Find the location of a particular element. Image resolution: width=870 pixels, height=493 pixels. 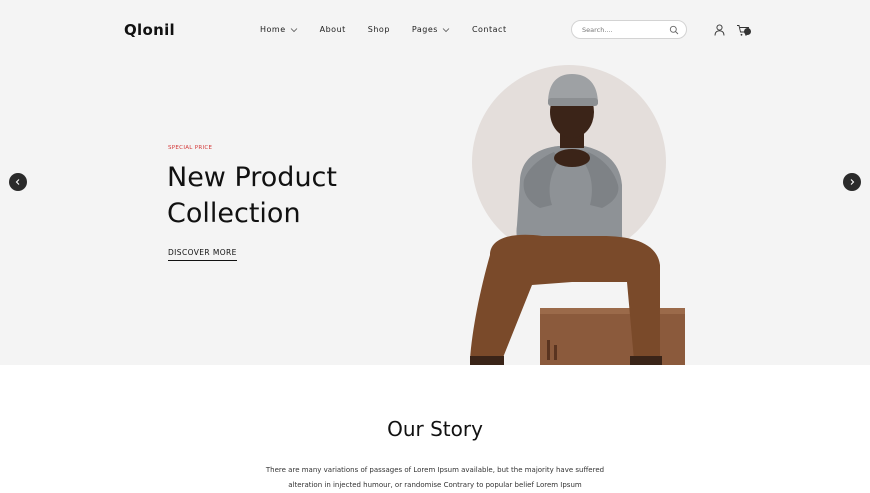

nav-item-shop: Shop is located at coordinates (379, 29).